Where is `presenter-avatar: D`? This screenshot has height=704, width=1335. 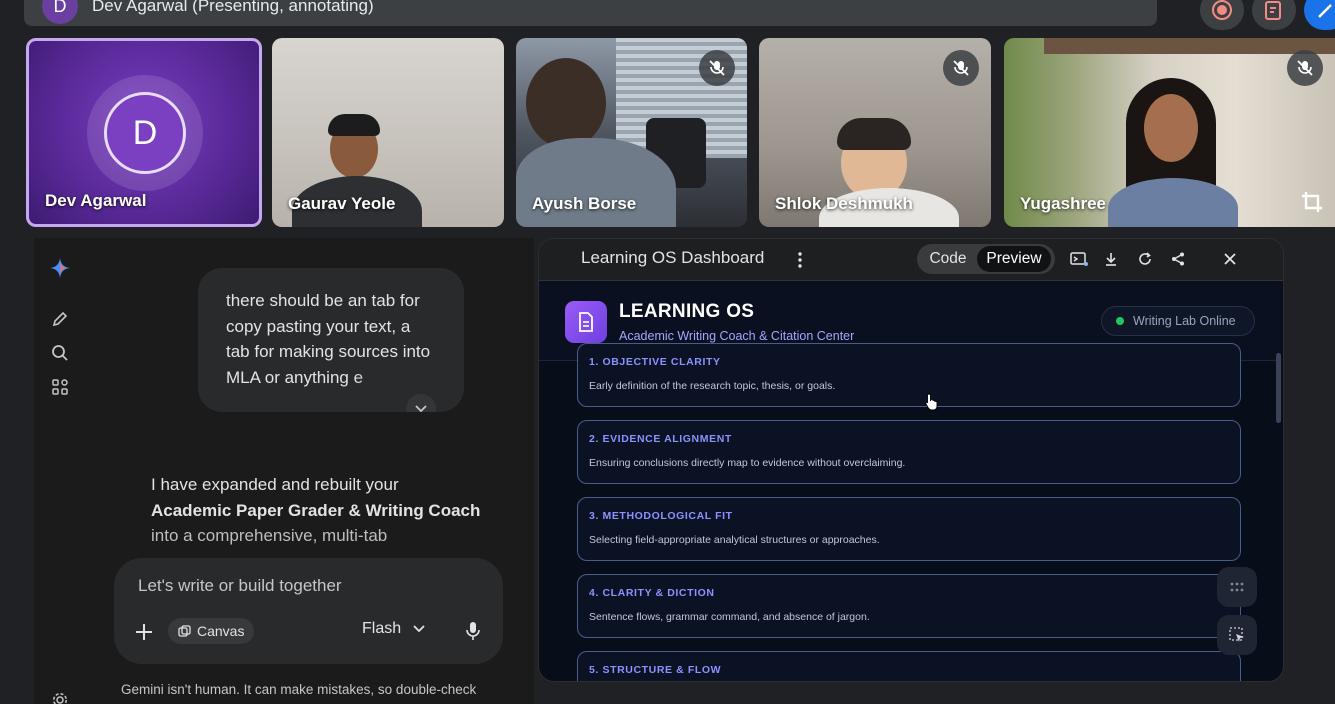
presenter-avatar: D is located at coordinates (60, 12).